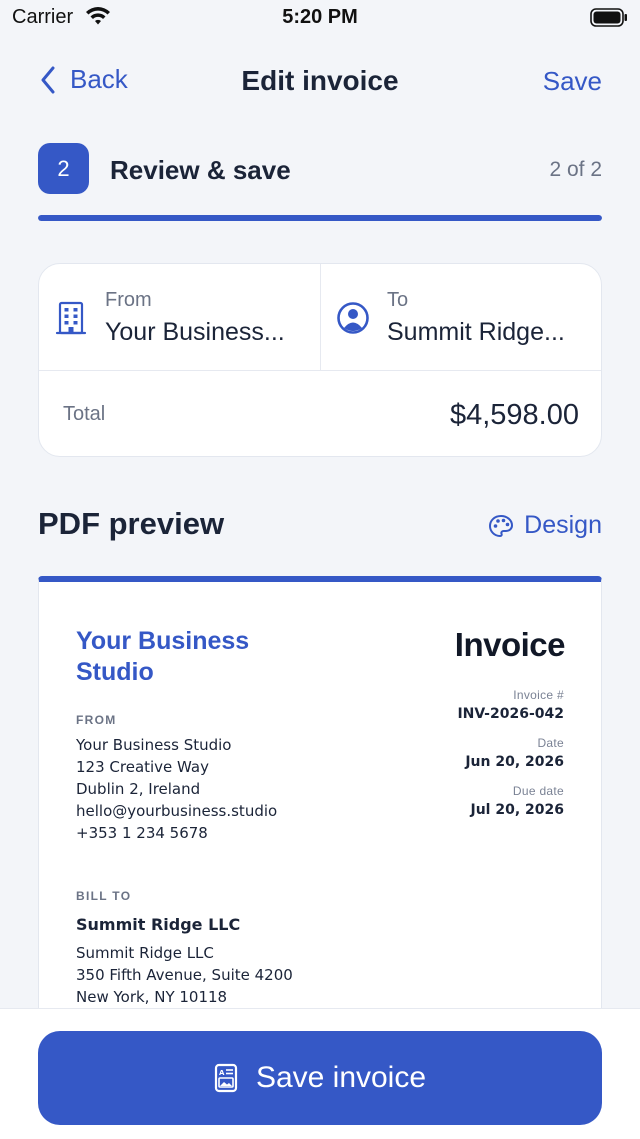  I want to click on step-count: 2 of 2, so click(575, 169).